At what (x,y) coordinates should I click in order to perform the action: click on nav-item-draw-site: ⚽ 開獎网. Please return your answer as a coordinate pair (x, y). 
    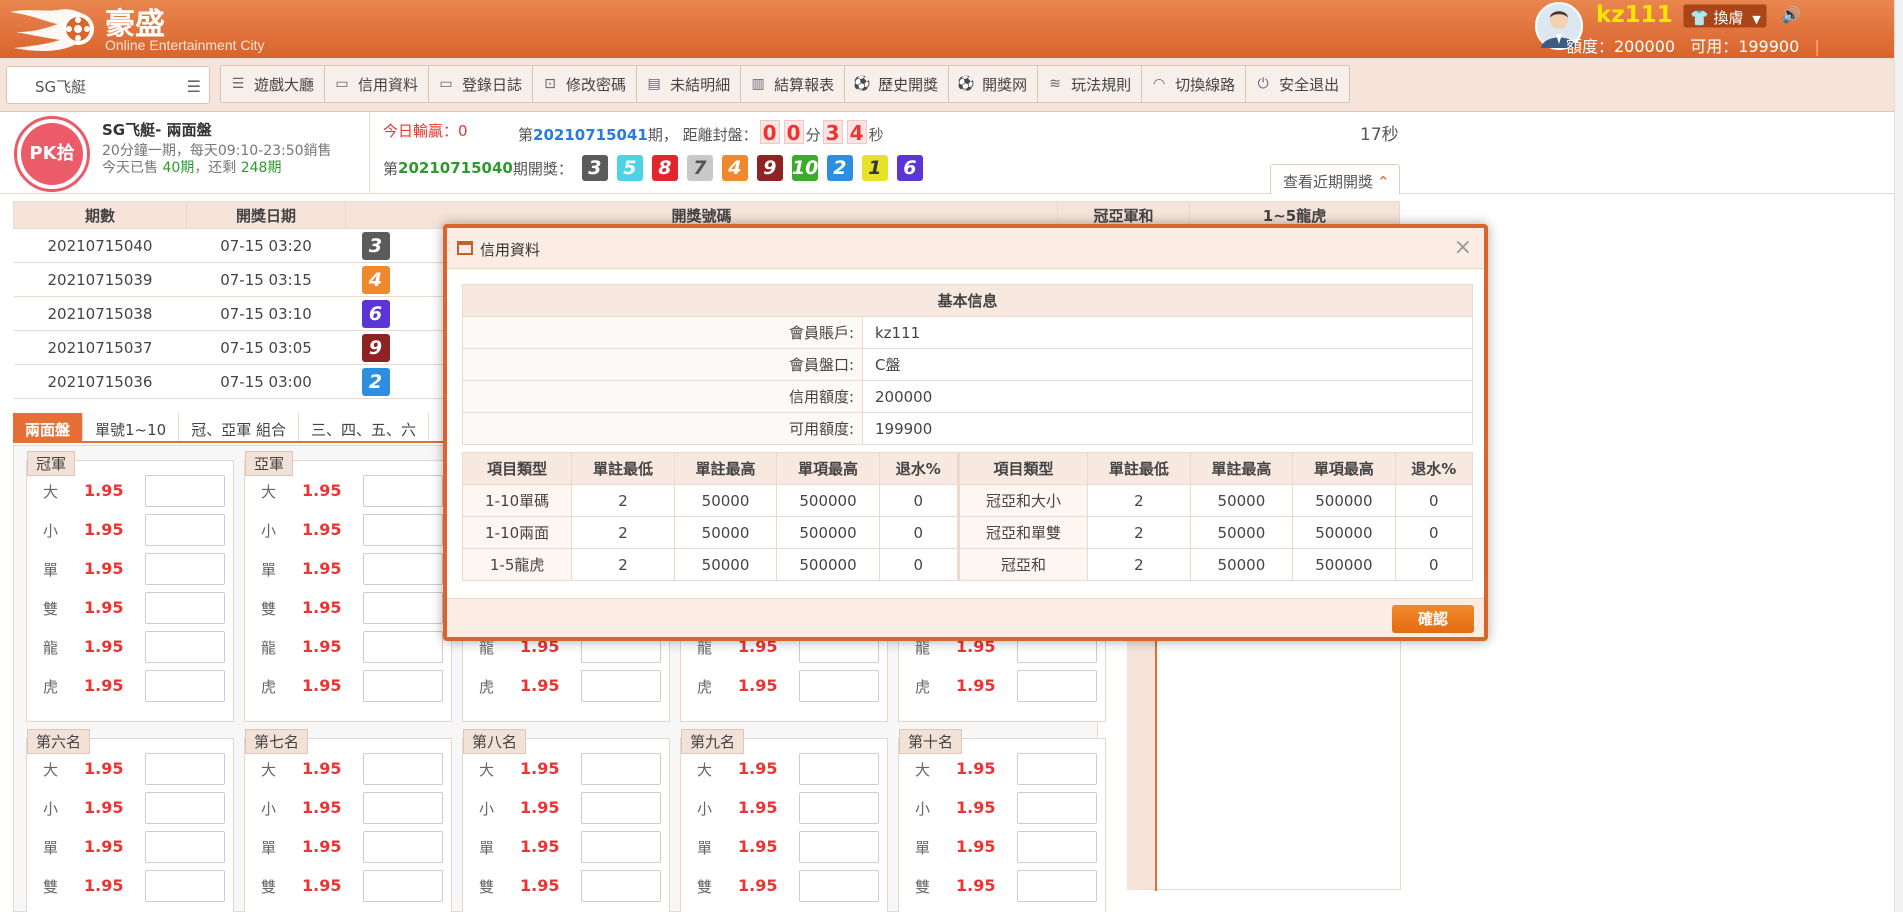
    Looking at the image, I should click on (994, 84).